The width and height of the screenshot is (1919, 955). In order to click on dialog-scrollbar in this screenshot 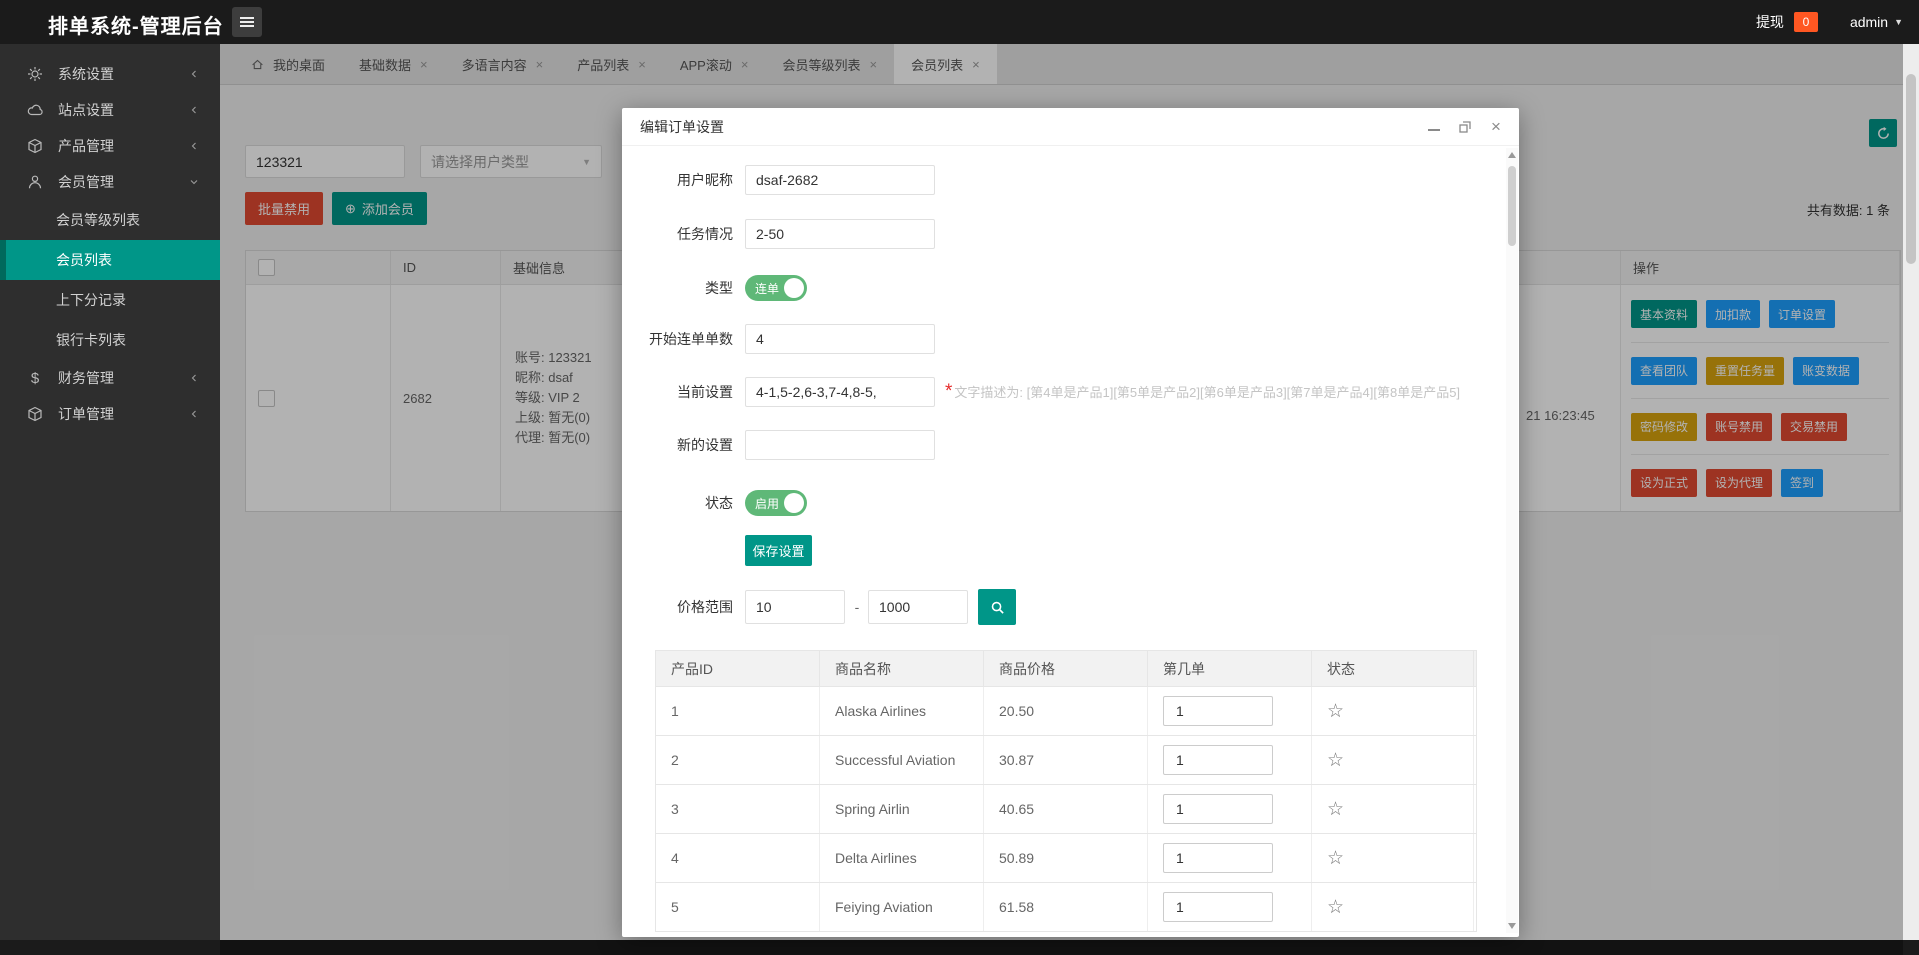, I will do `click(1512, 540)`.